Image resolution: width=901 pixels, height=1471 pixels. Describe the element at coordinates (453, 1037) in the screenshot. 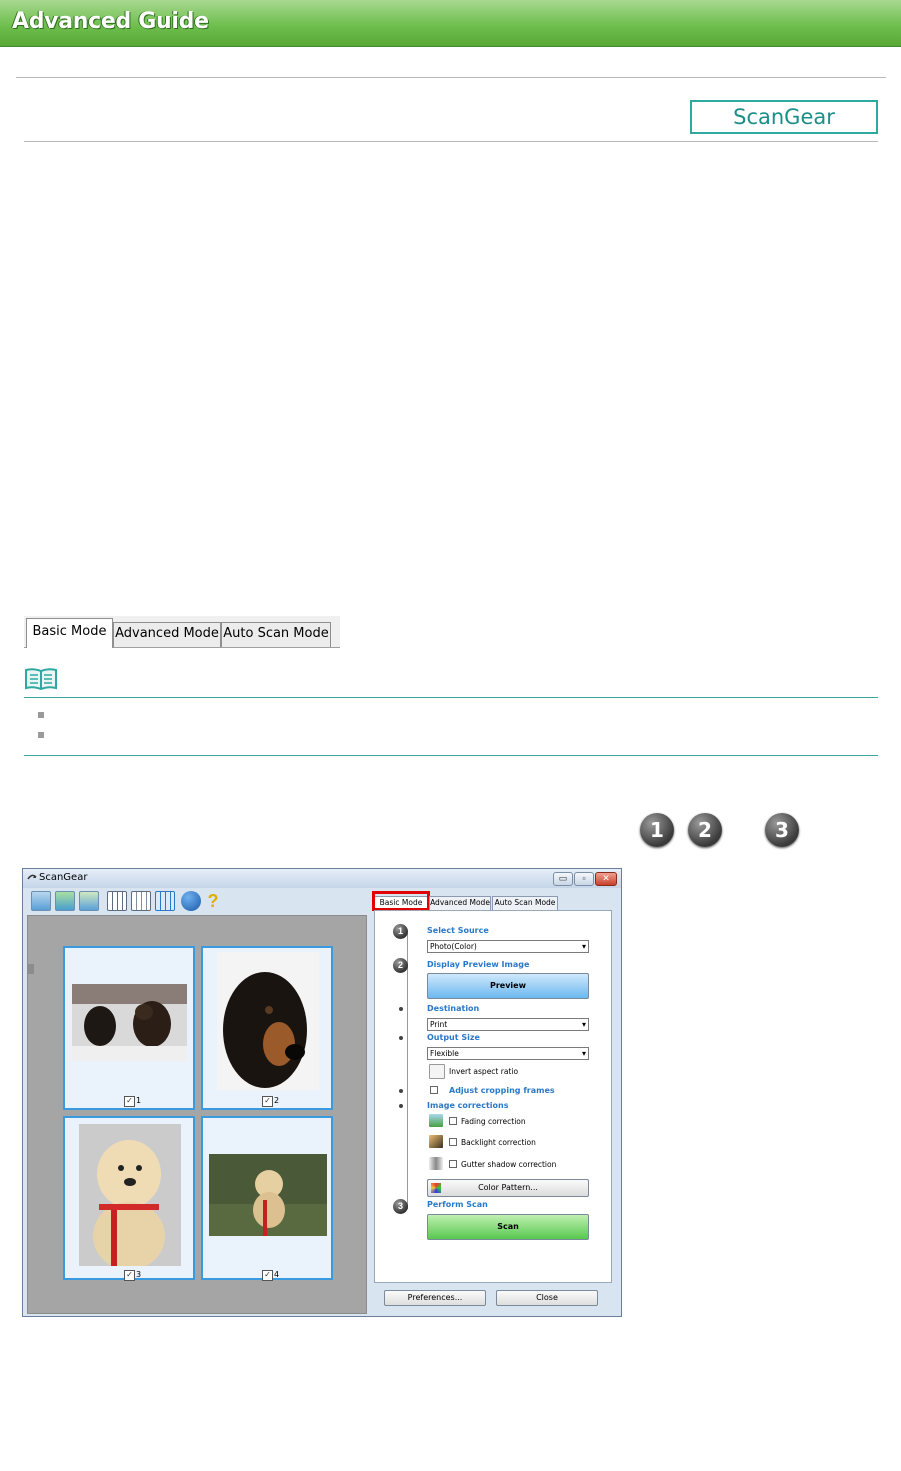

I see `output-size-label: Output Size` at that location.